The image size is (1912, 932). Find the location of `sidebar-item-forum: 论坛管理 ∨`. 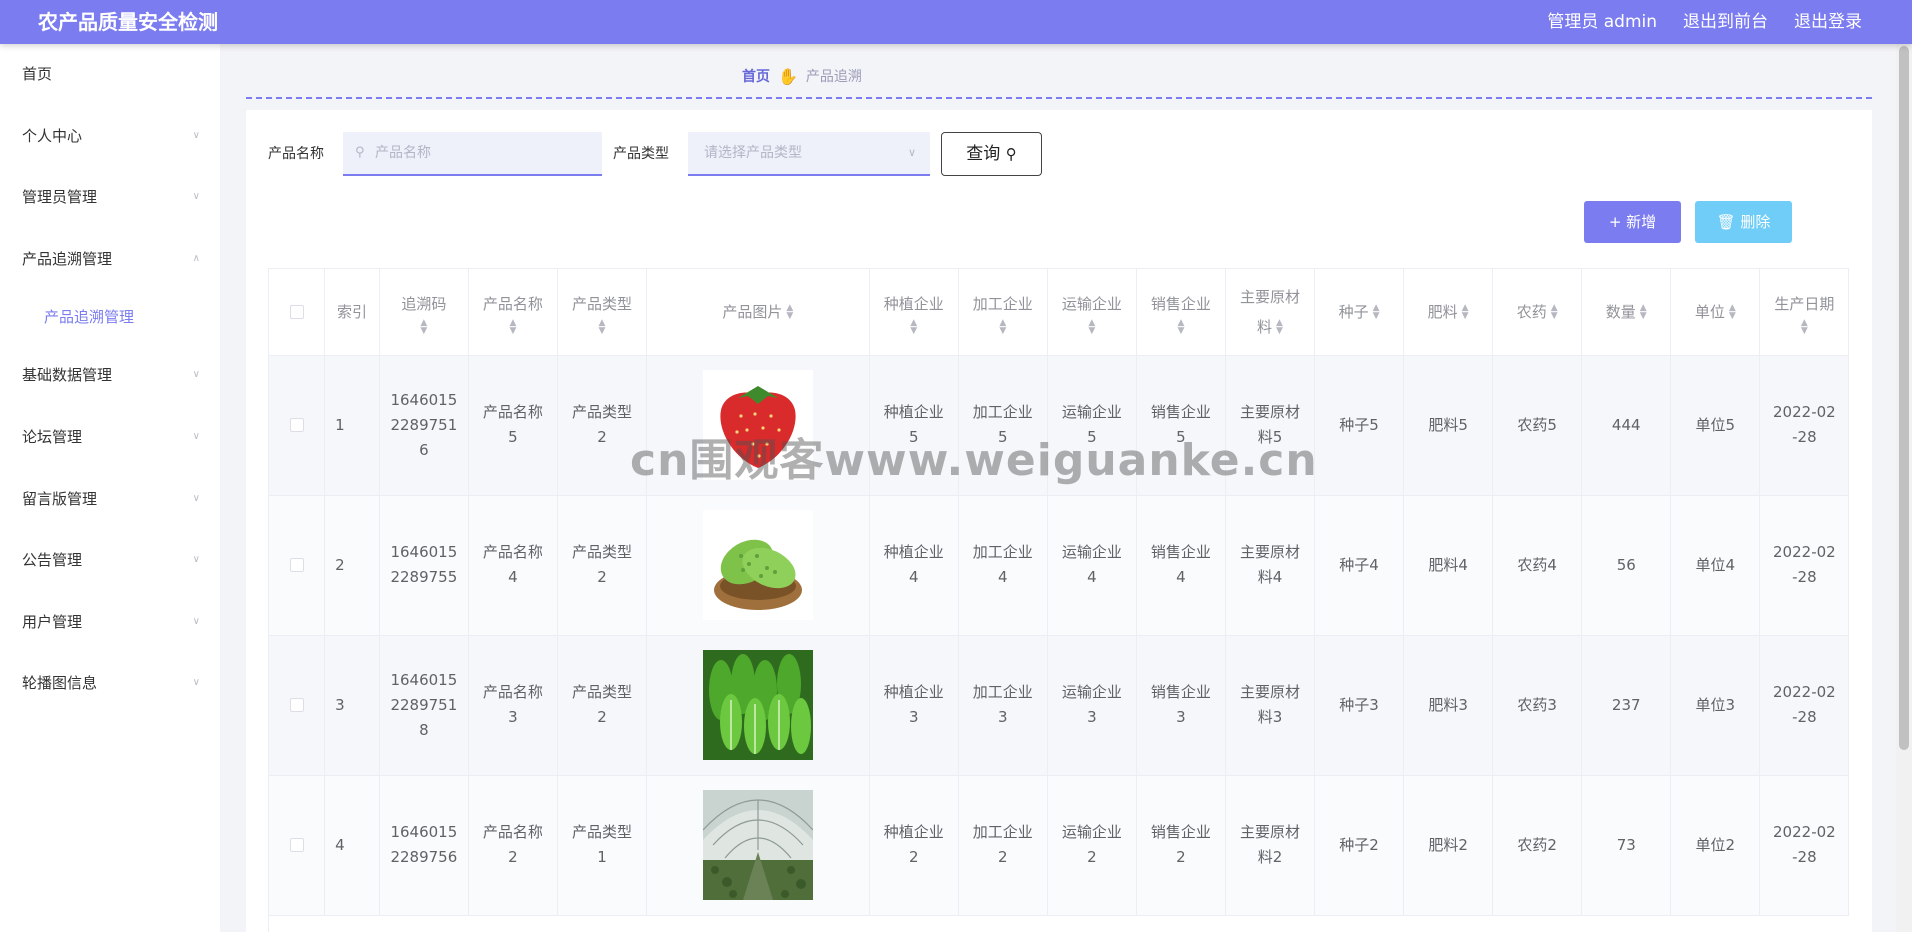

sidebar-item-forum: 论坛管理 ∨ is located at coordinates (110, 437).